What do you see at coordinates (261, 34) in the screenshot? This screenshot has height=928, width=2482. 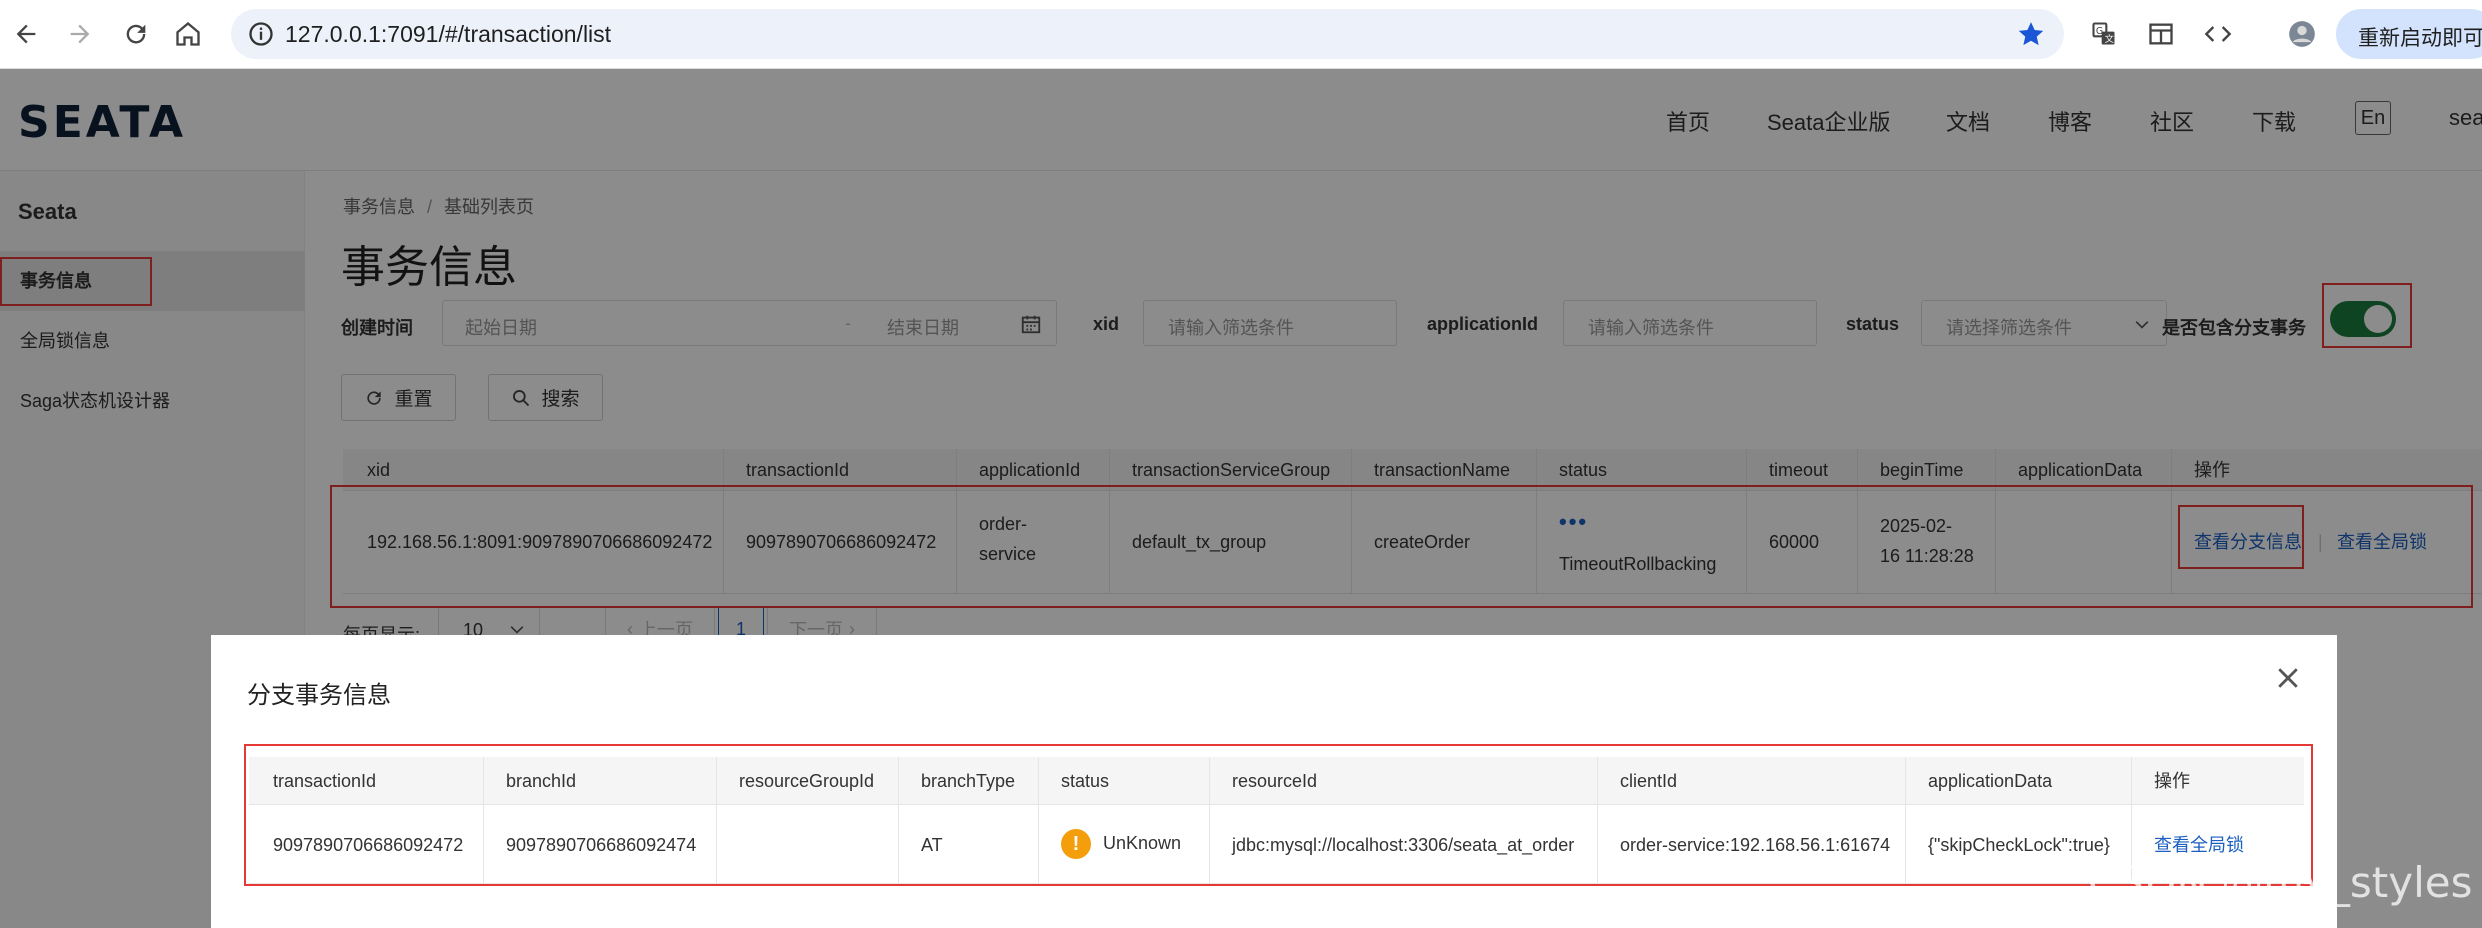 I see `info-icon` at bounding box center [261, 34].